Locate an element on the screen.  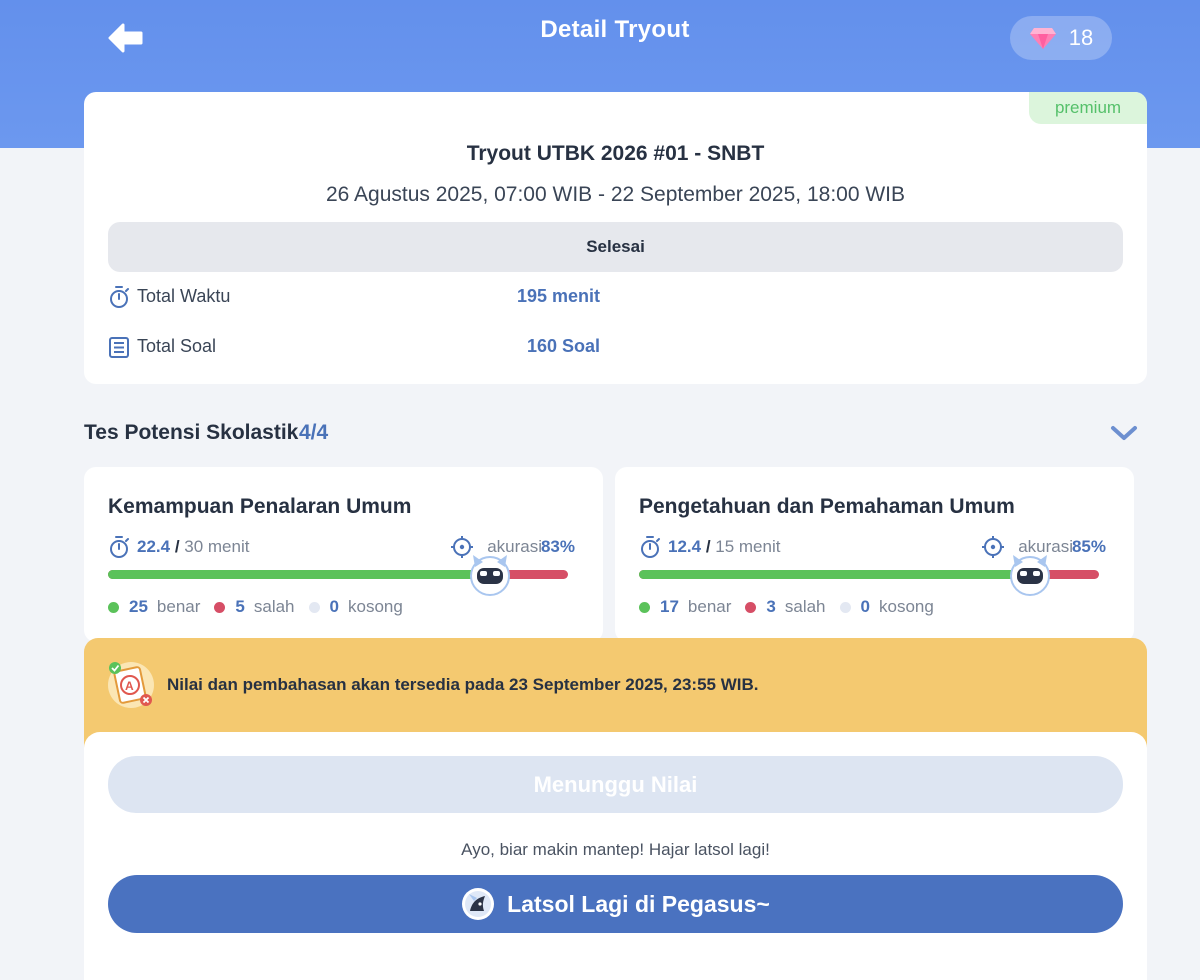
section-count: 4/4 is located at coordinates (314, 432).